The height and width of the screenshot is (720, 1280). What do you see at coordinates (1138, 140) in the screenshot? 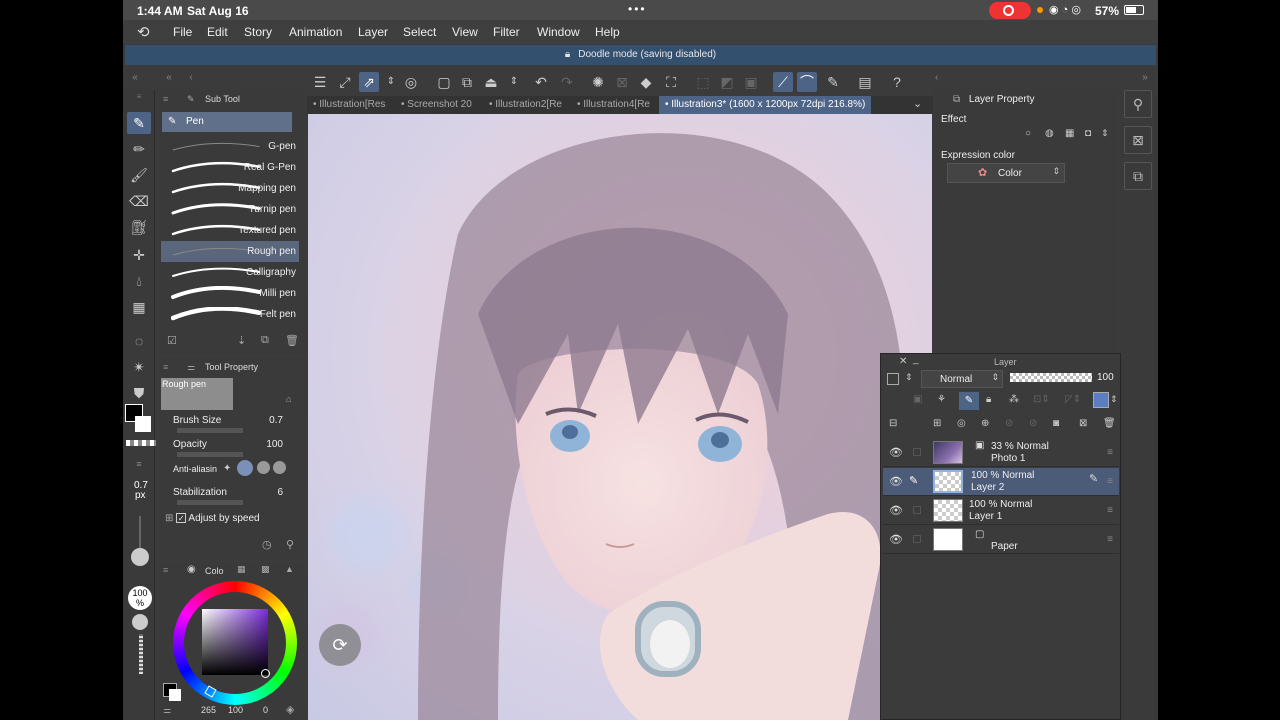
I see `navigator-icon: ⊠` at bounding box center [1138, 140].